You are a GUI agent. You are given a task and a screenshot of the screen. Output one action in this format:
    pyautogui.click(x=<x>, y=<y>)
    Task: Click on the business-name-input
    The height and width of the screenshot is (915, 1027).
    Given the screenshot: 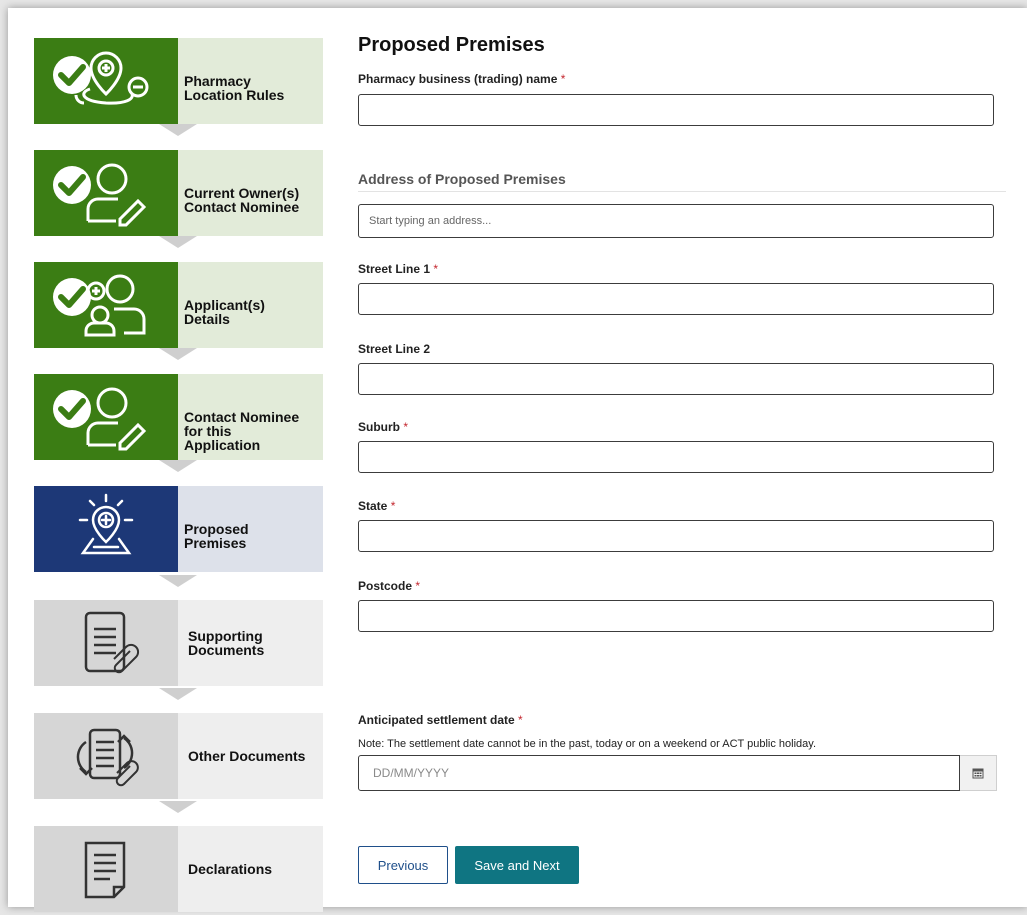 What is the action you would take?
    pyautogui.click(x=676, y=110)
    